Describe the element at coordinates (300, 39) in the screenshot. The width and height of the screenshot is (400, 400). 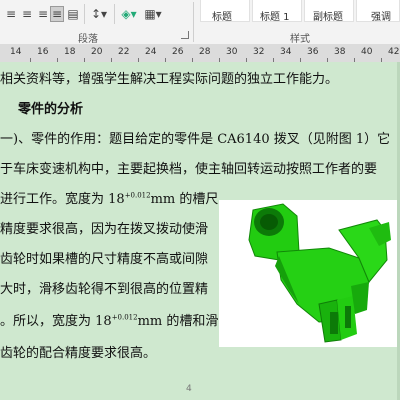
I see `styles-group-label: 样式` at that location.